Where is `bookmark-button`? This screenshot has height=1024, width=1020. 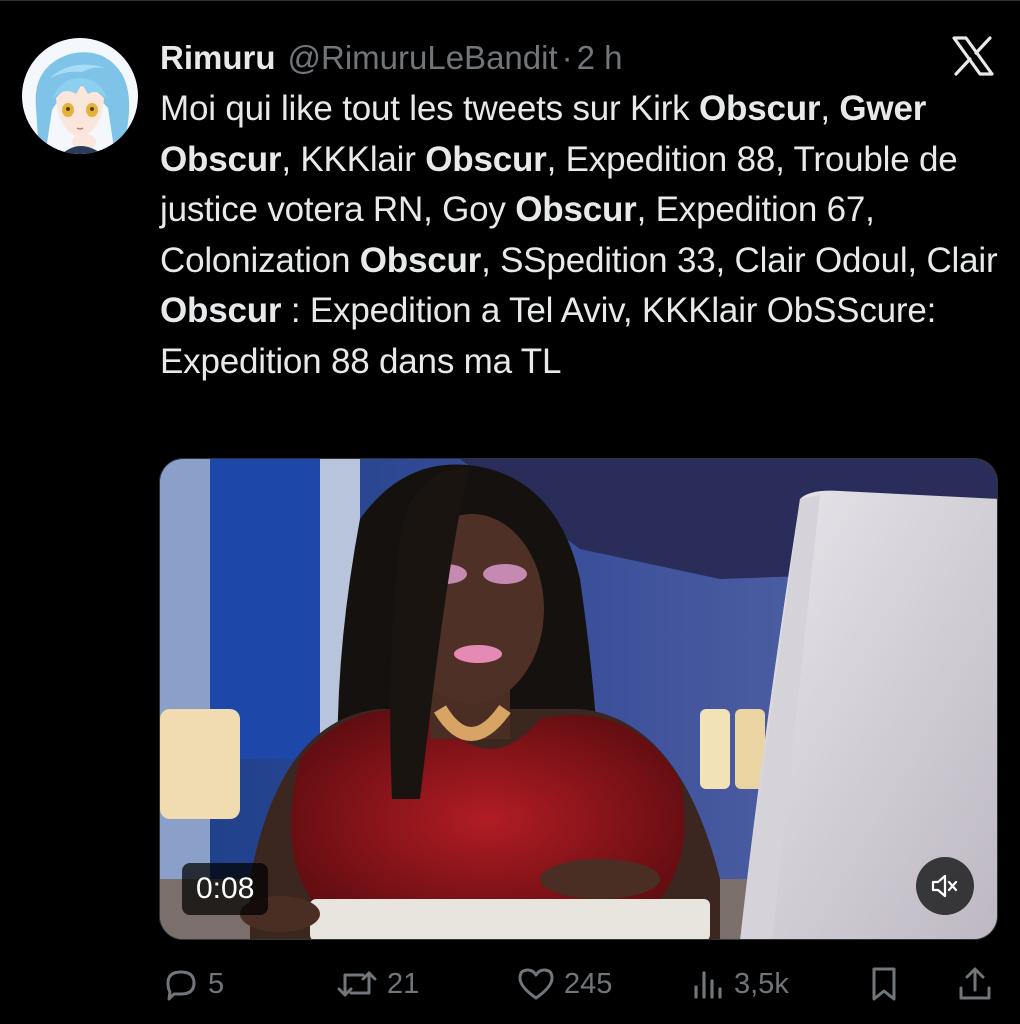
bookmark-button is located at coordinates (884, 984).